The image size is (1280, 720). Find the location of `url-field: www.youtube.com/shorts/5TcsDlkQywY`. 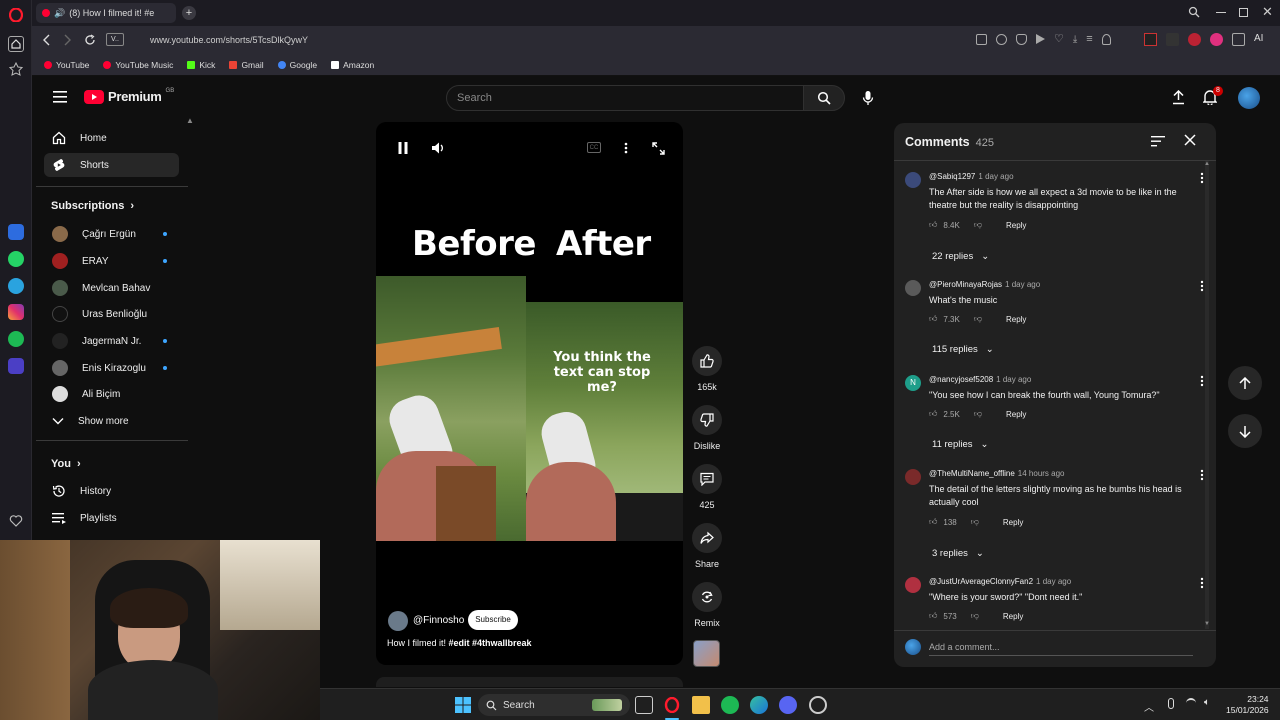

url-field: www.youtube.com/shorts/5TcsDlkQywY is located at coordinates (546, 40).